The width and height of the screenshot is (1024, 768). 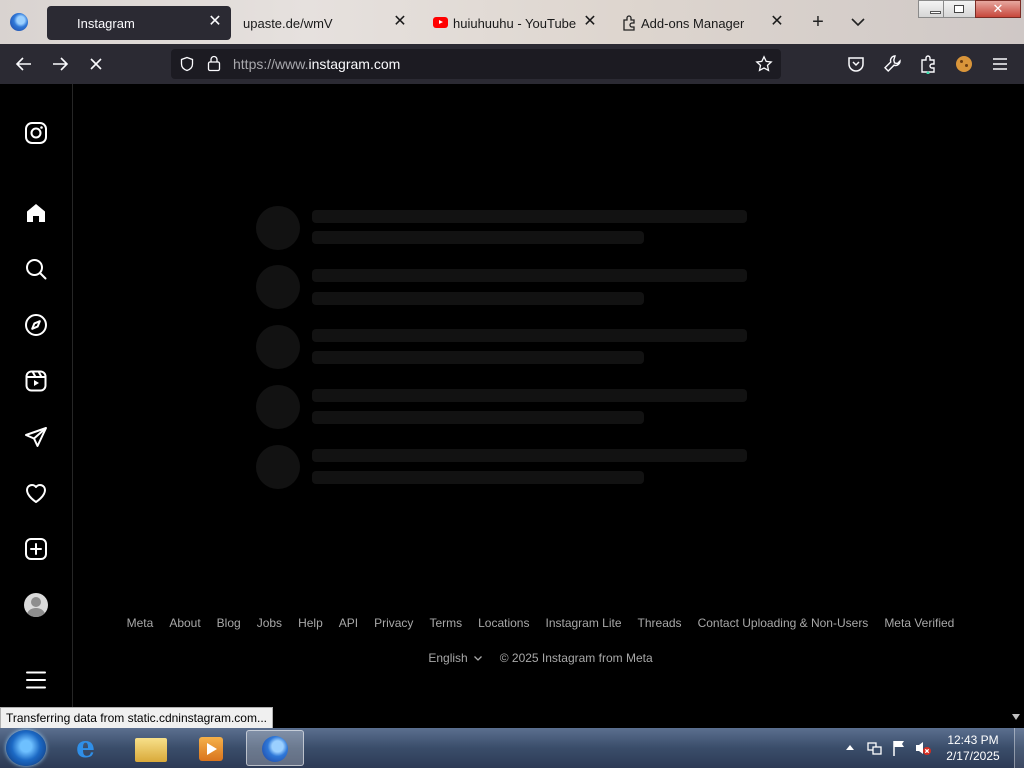 What do you see at coordinates (964, 64) in the screenshot?
I see `cookie-icon` at bounding box center [964, 64].